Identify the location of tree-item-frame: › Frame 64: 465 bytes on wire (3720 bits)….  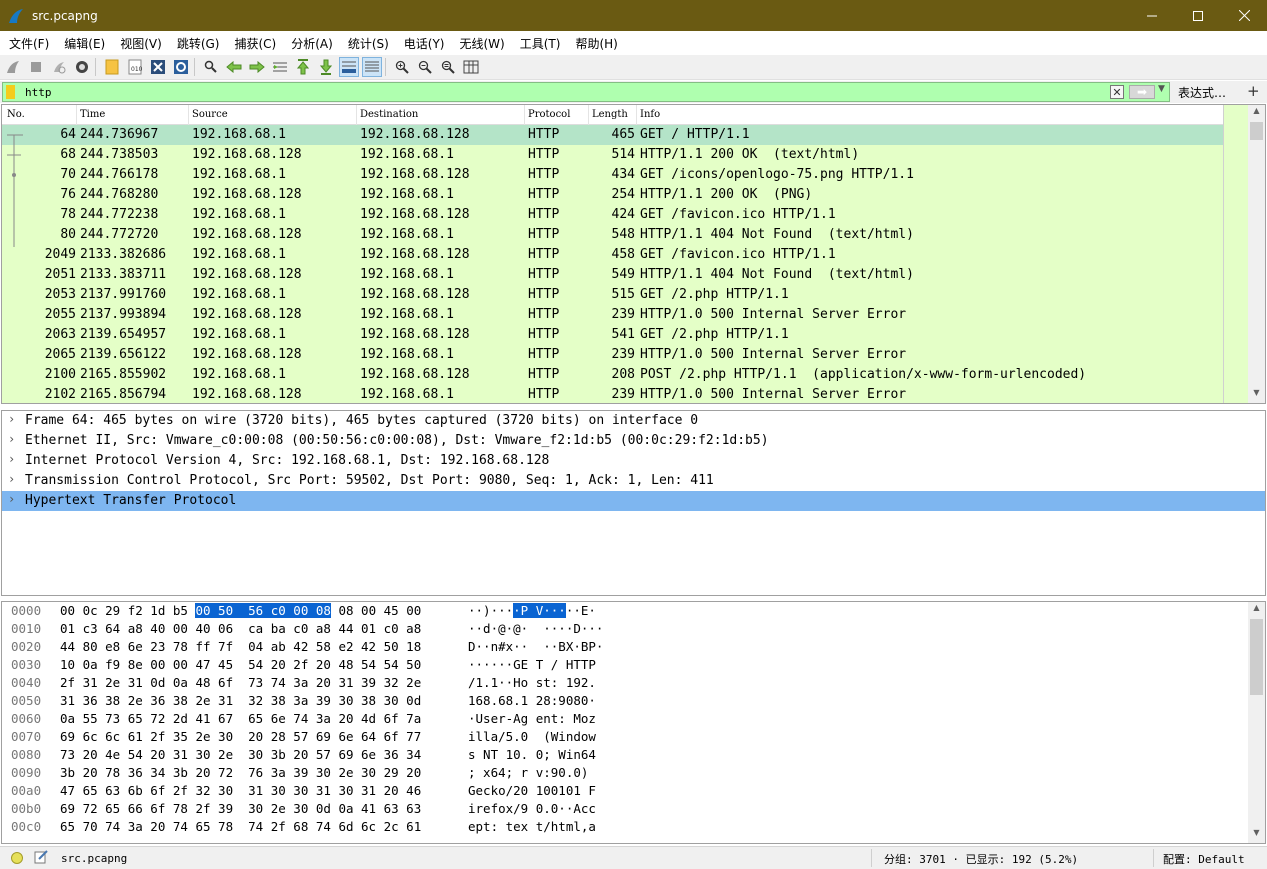
(633, 421).